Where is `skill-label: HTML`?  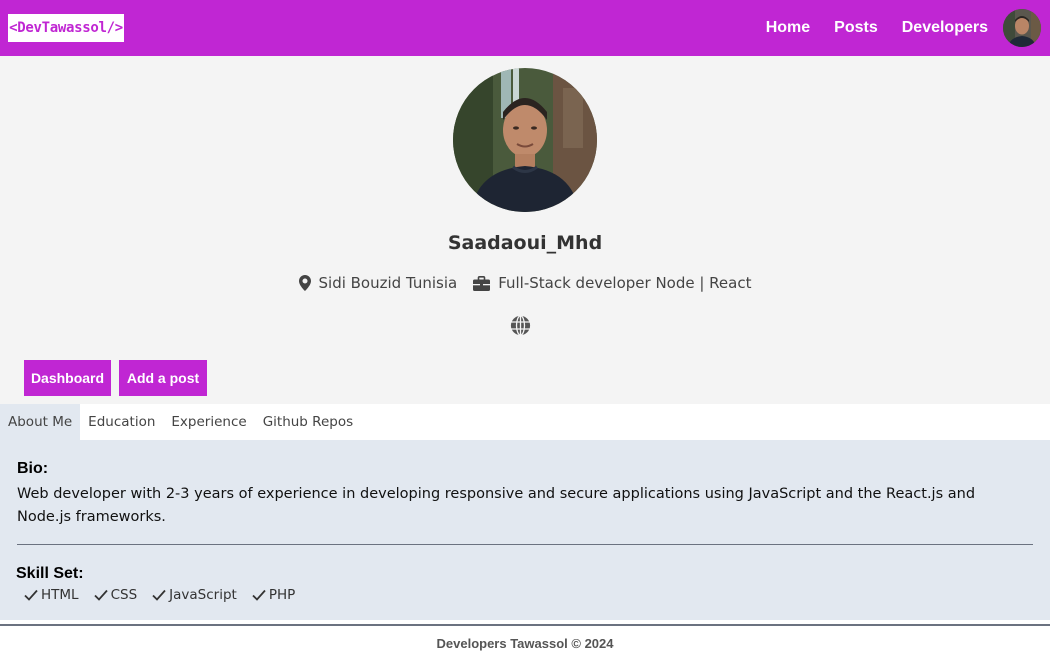 skill-label: HTML is located at coordinates (60, 595).